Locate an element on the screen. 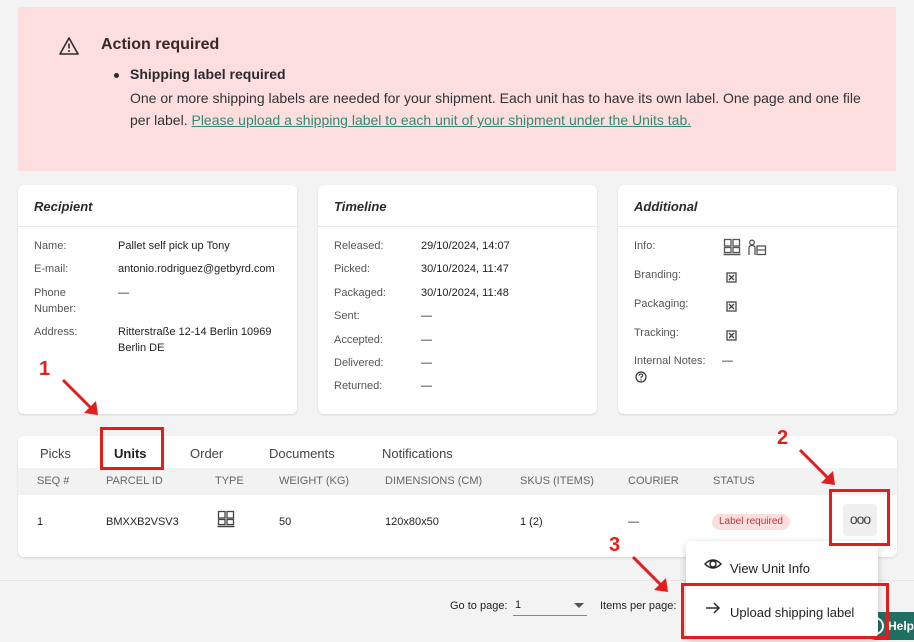 The width and height of the screenshot is (914, 642). packaged-label: Packaged: is located at coordinates (360, 293).